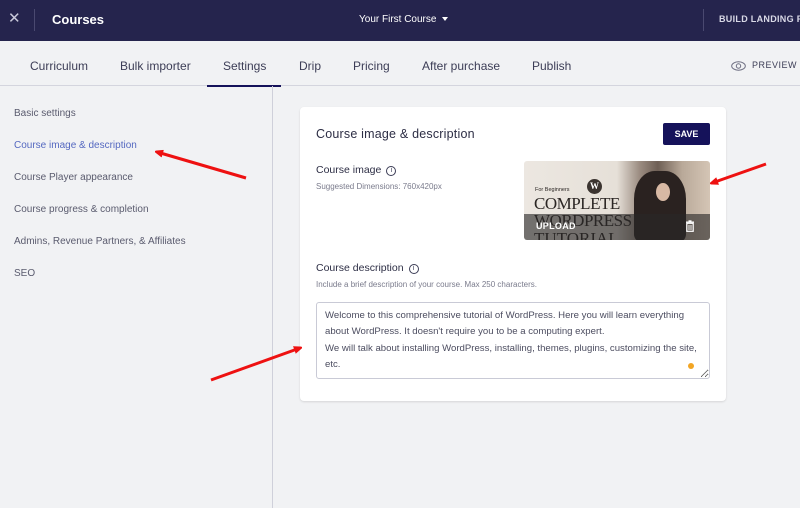 The image size is (800, 508). I want to click on tab-curriculum: Curriculum, so click(59, 63).